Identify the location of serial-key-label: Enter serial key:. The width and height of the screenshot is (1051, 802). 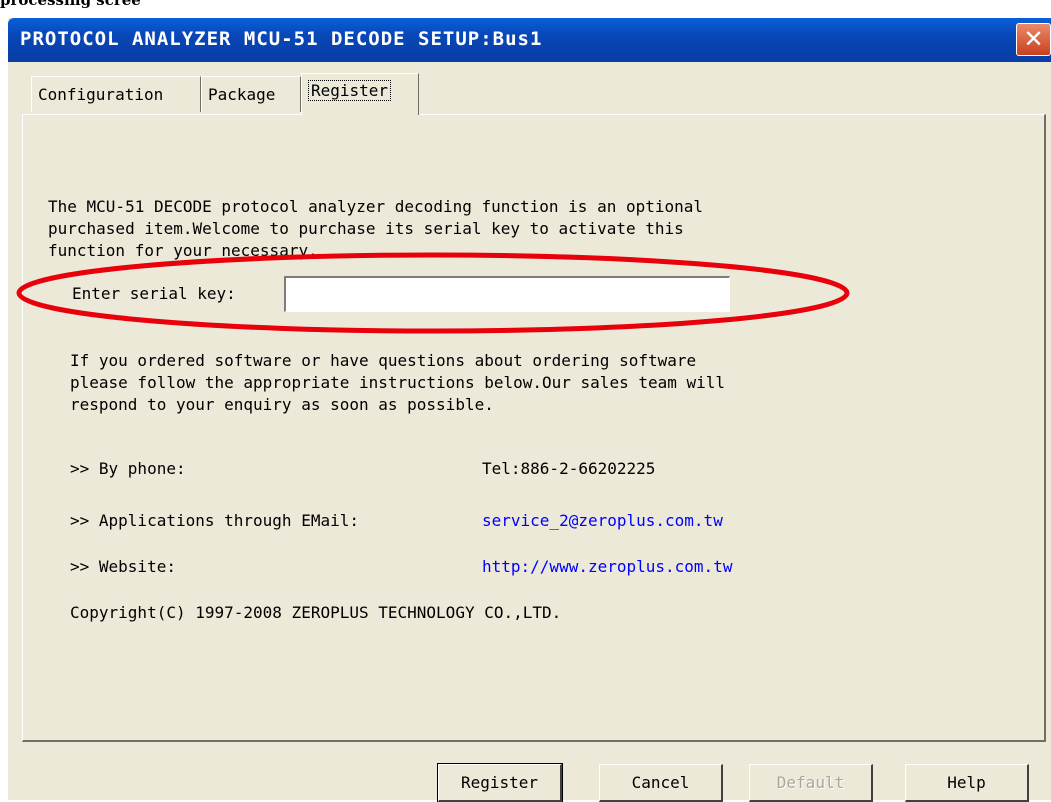
(154, 293).